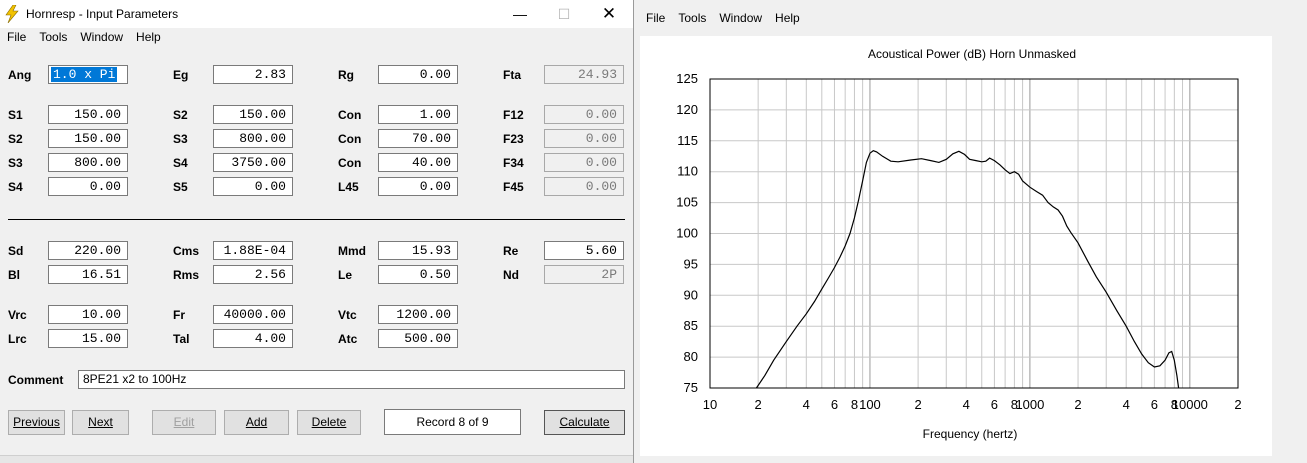  Describe the element at coordinates (691, 356) in the screenshot. I see `y-tick-label: 80` at that location.